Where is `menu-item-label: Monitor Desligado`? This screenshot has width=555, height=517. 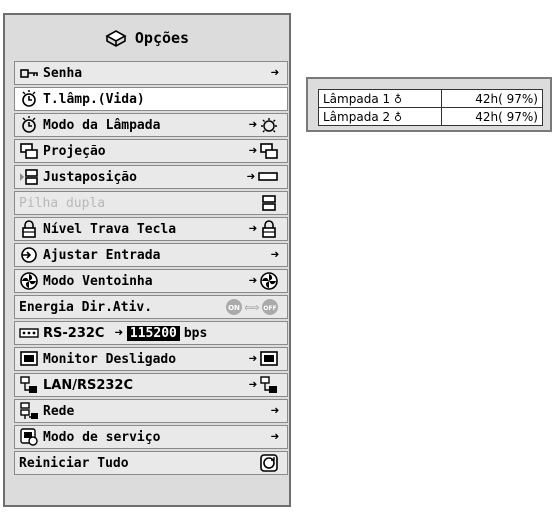
menu-item-label: Monitor Desligado is located at coordinates (110, 359).